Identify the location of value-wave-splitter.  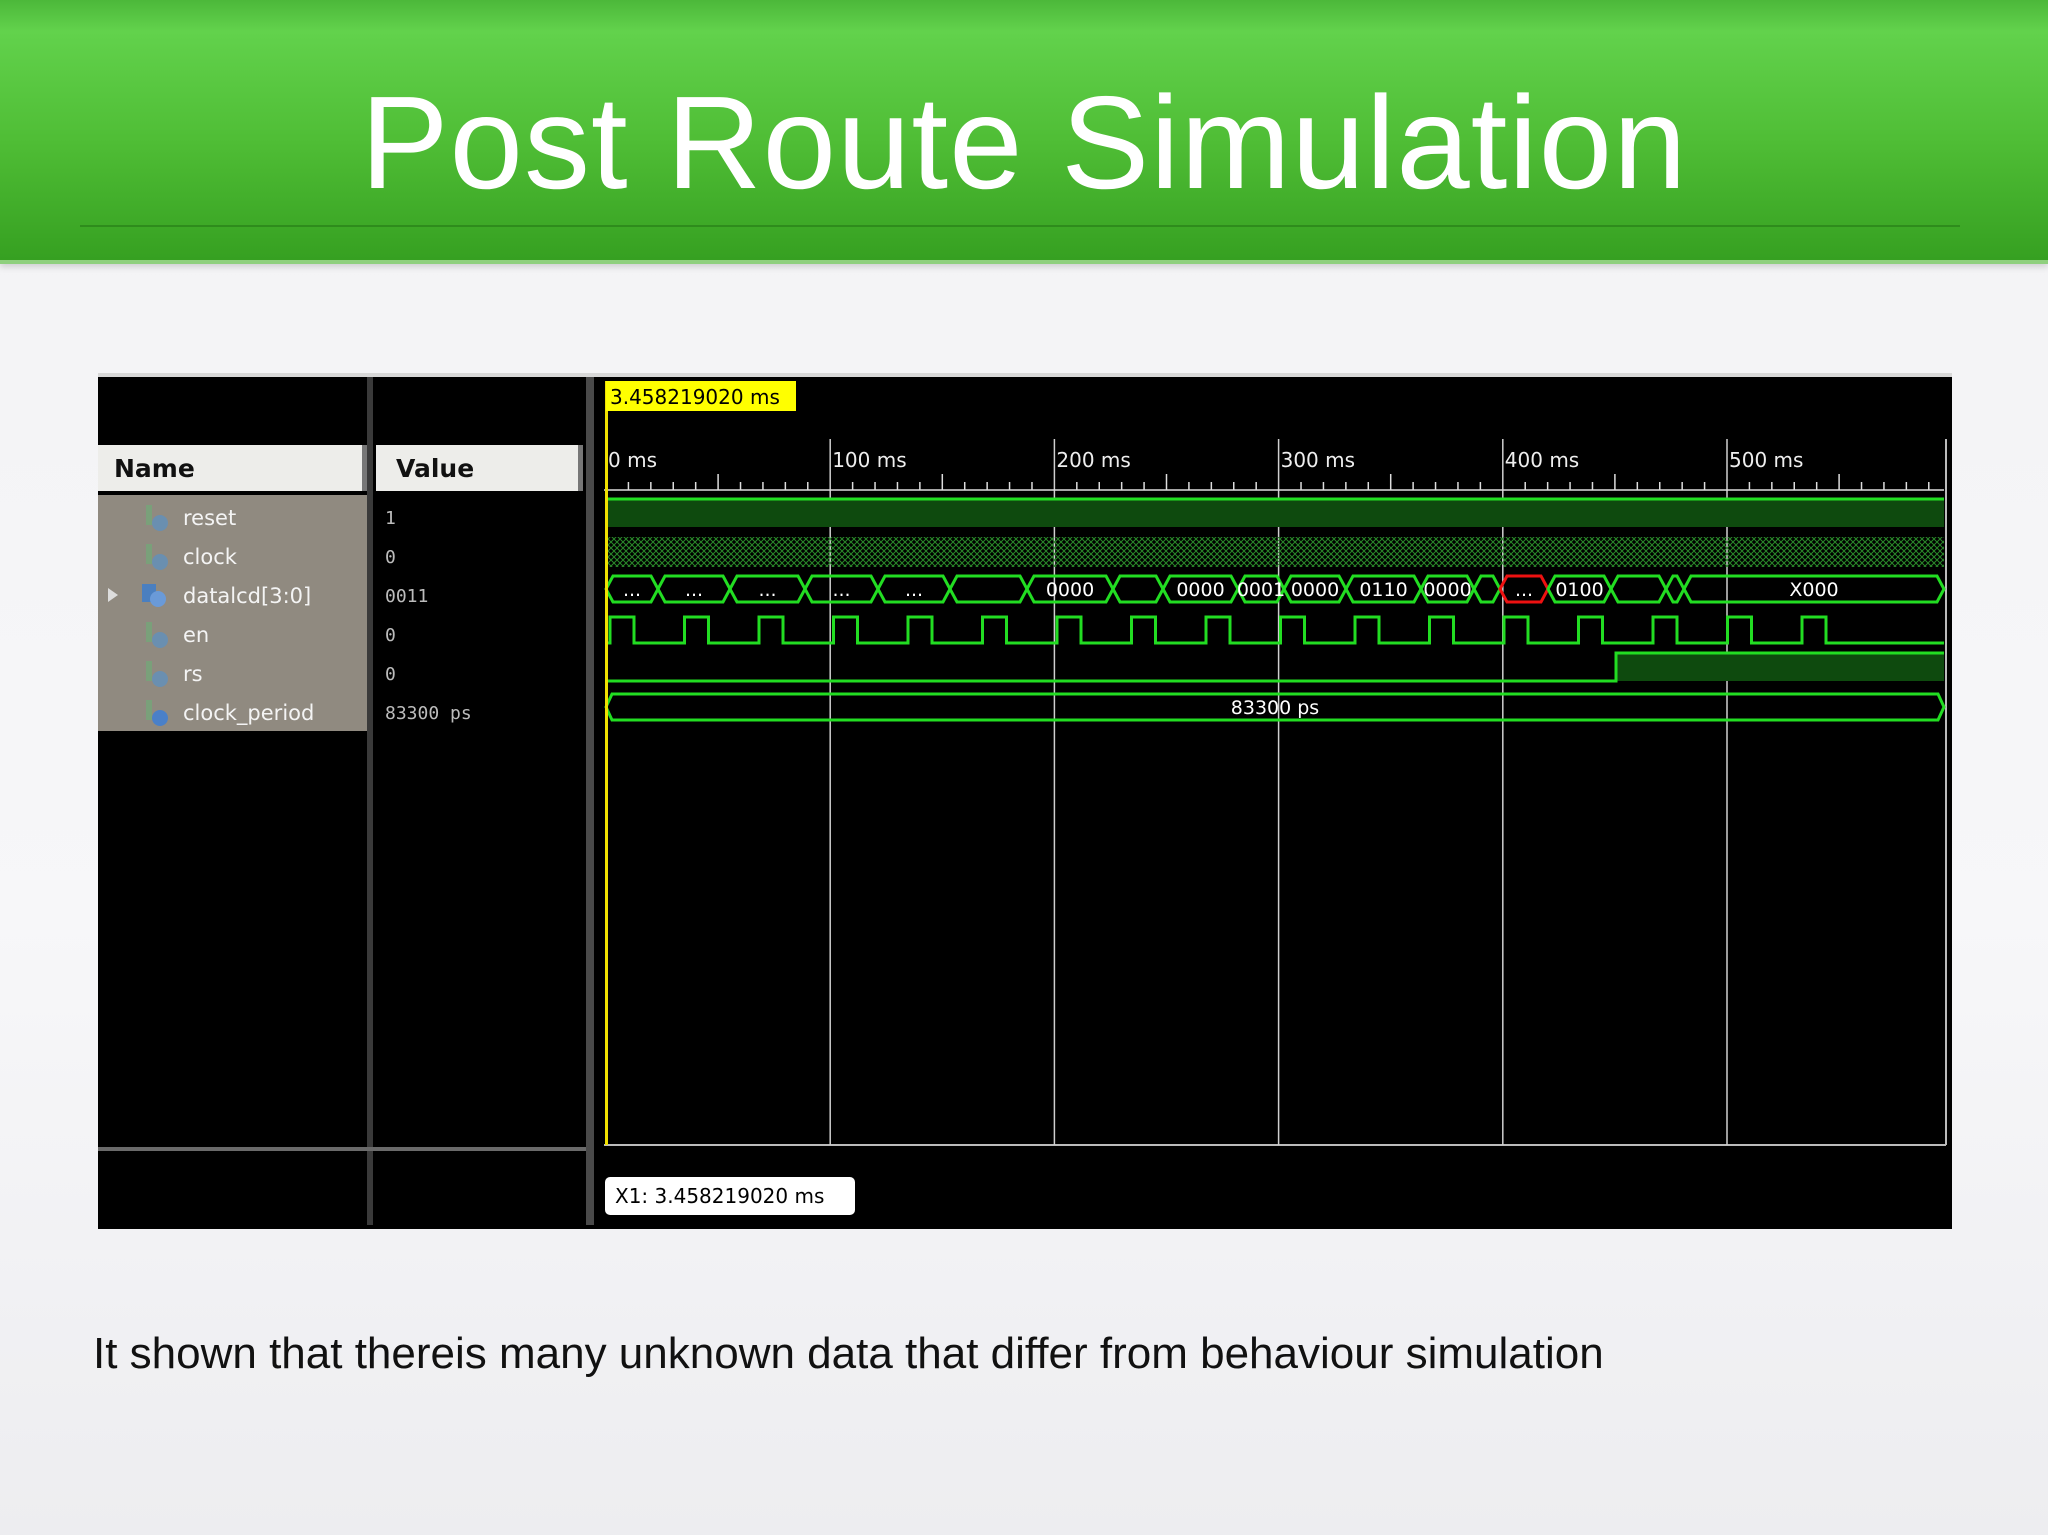
(590, 801).